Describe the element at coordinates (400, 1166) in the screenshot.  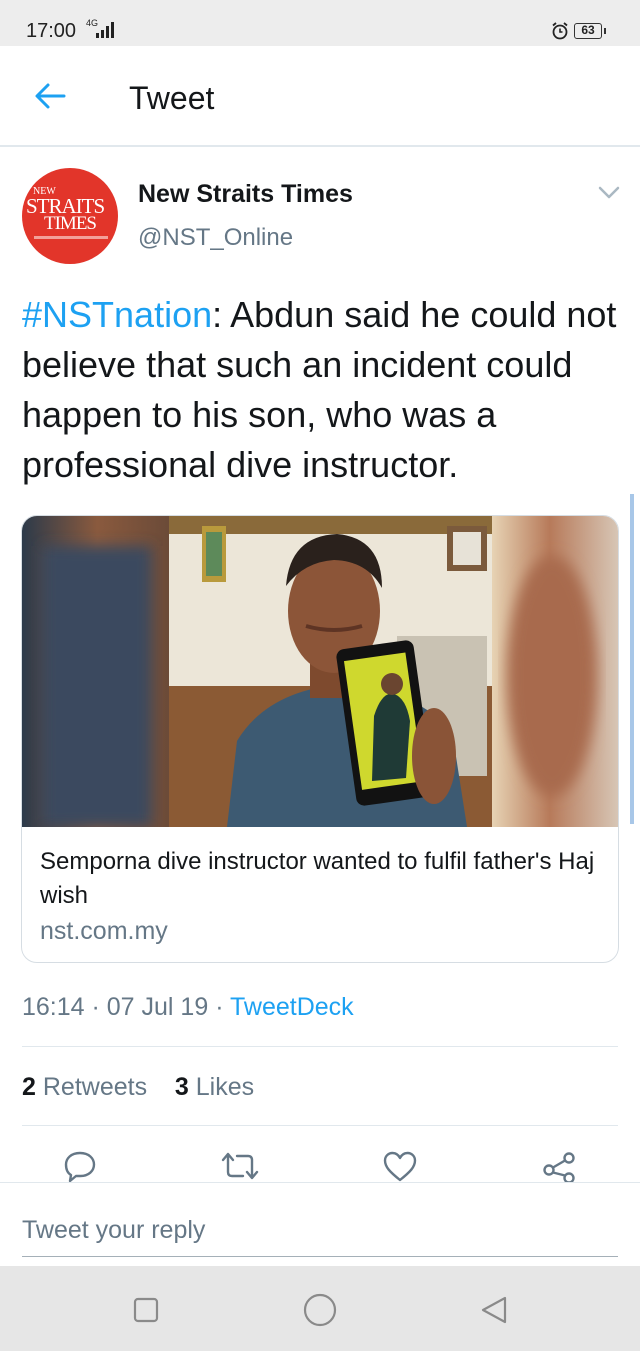
I see `like-icon` at that location.